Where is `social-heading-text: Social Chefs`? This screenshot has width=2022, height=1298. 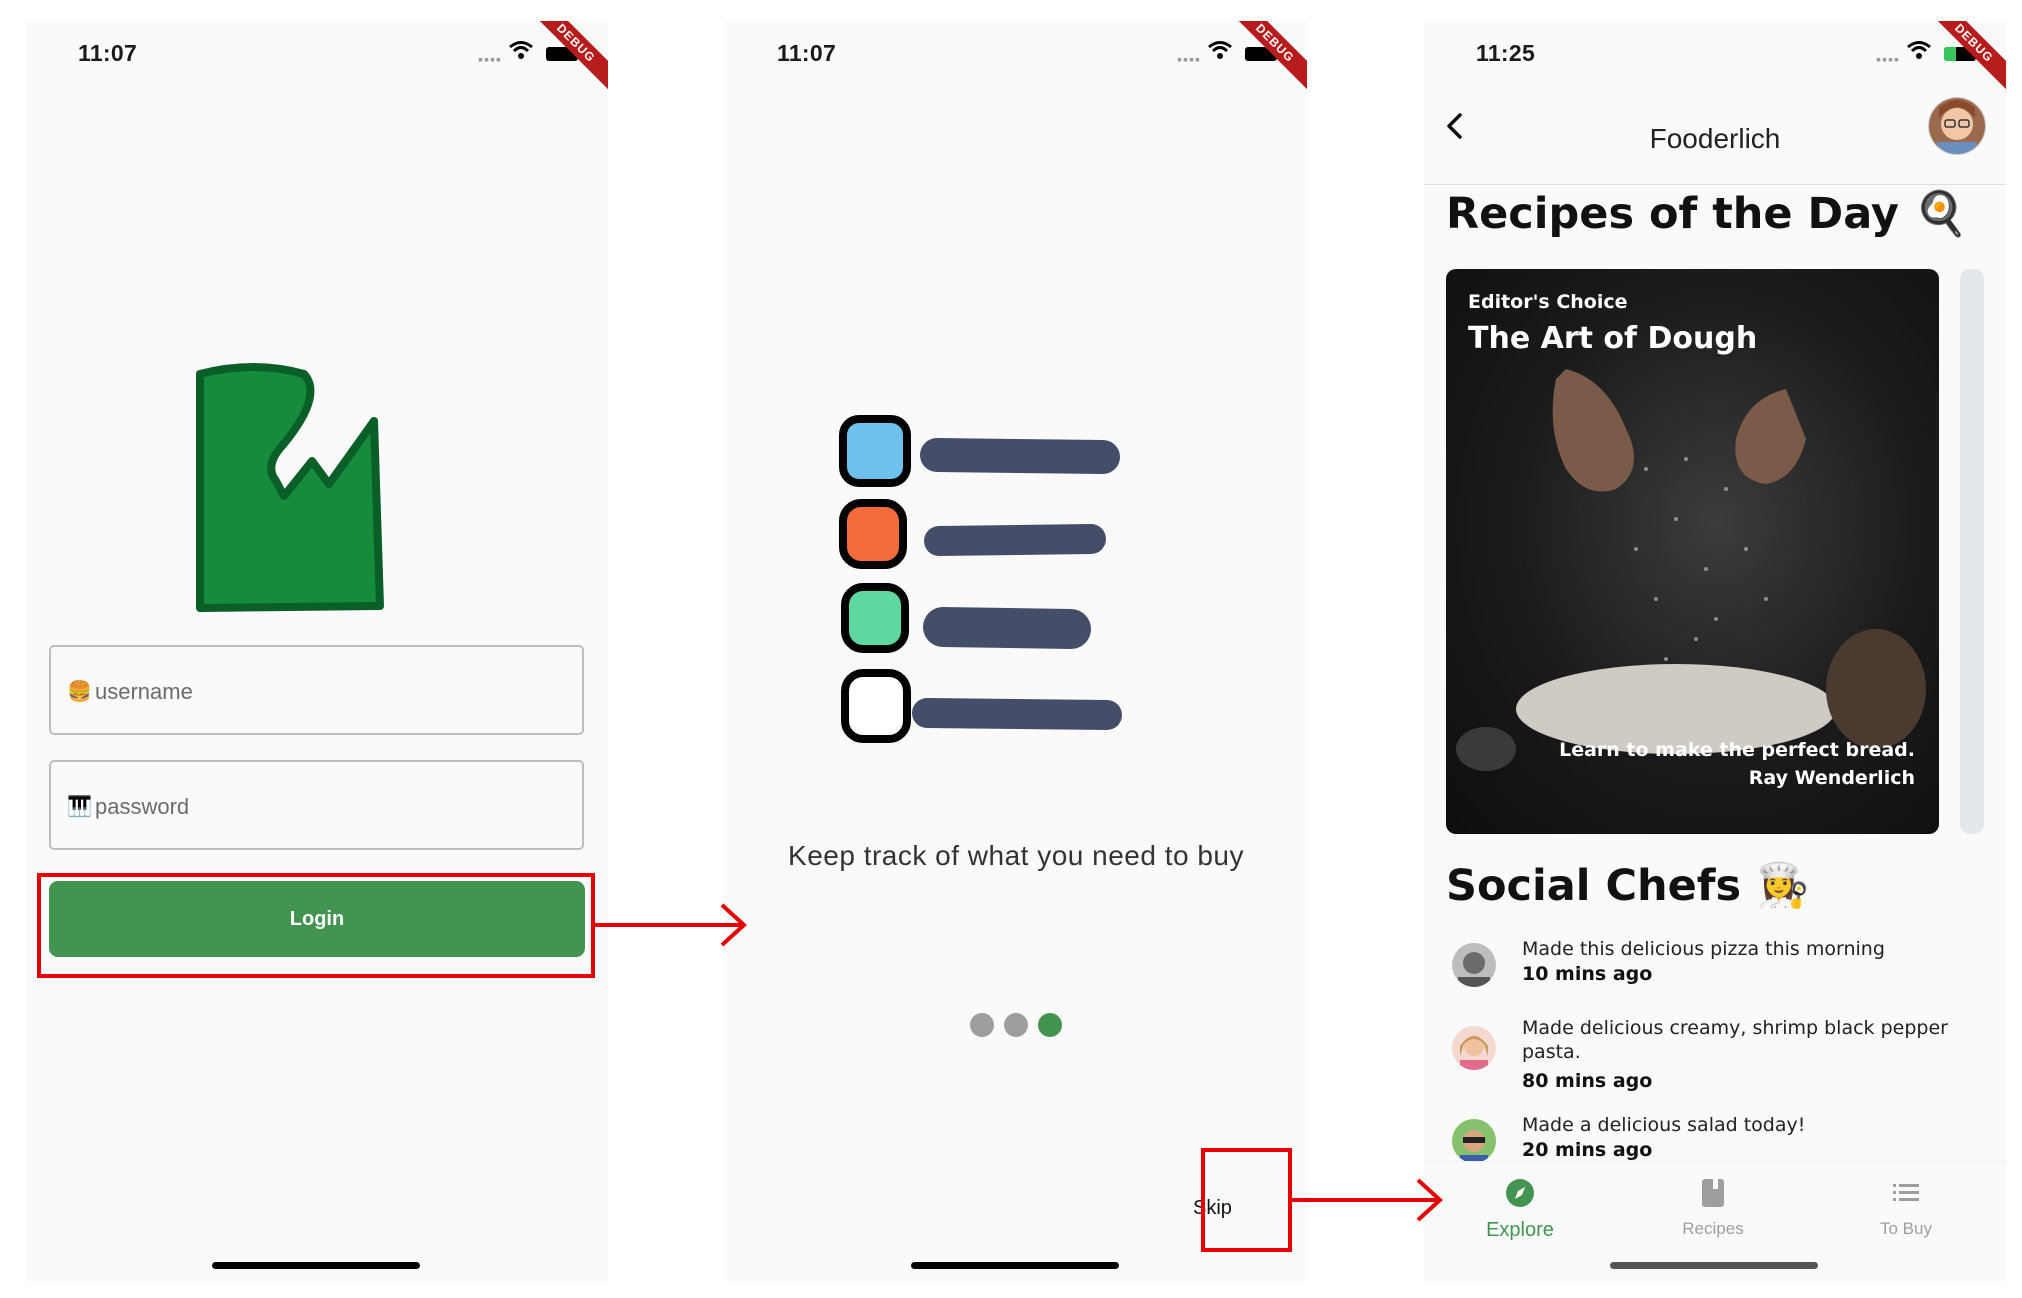 social-heading-text: Social Chefs is located at coordinates (1594, 886).